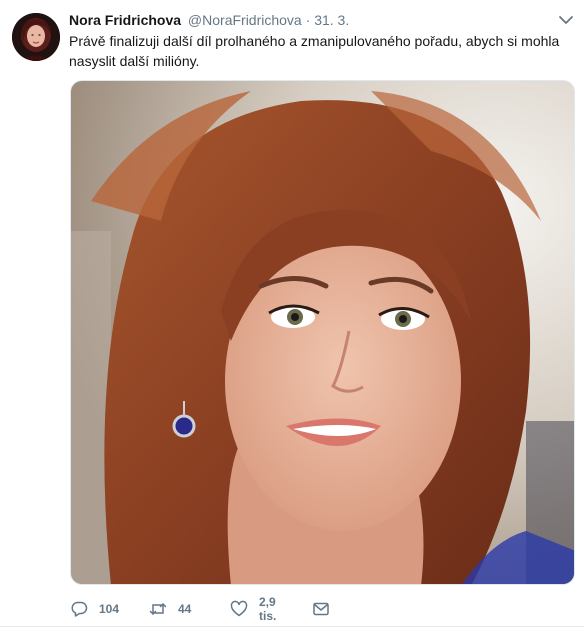 The height and width of the screenshot is (627, 584). What do you see at coordinates (566, 20) in the screenshot?
I see `chevron-down-icon` at bounding box center [566, 20].